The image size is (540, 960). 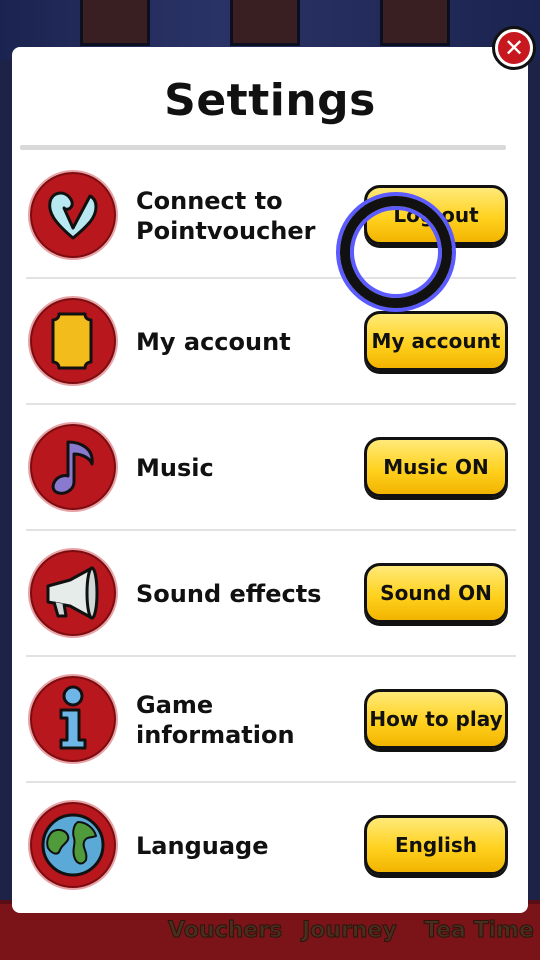 I want to click on settings-row-game-information: Game information How to play, so click(x=271, y=720).